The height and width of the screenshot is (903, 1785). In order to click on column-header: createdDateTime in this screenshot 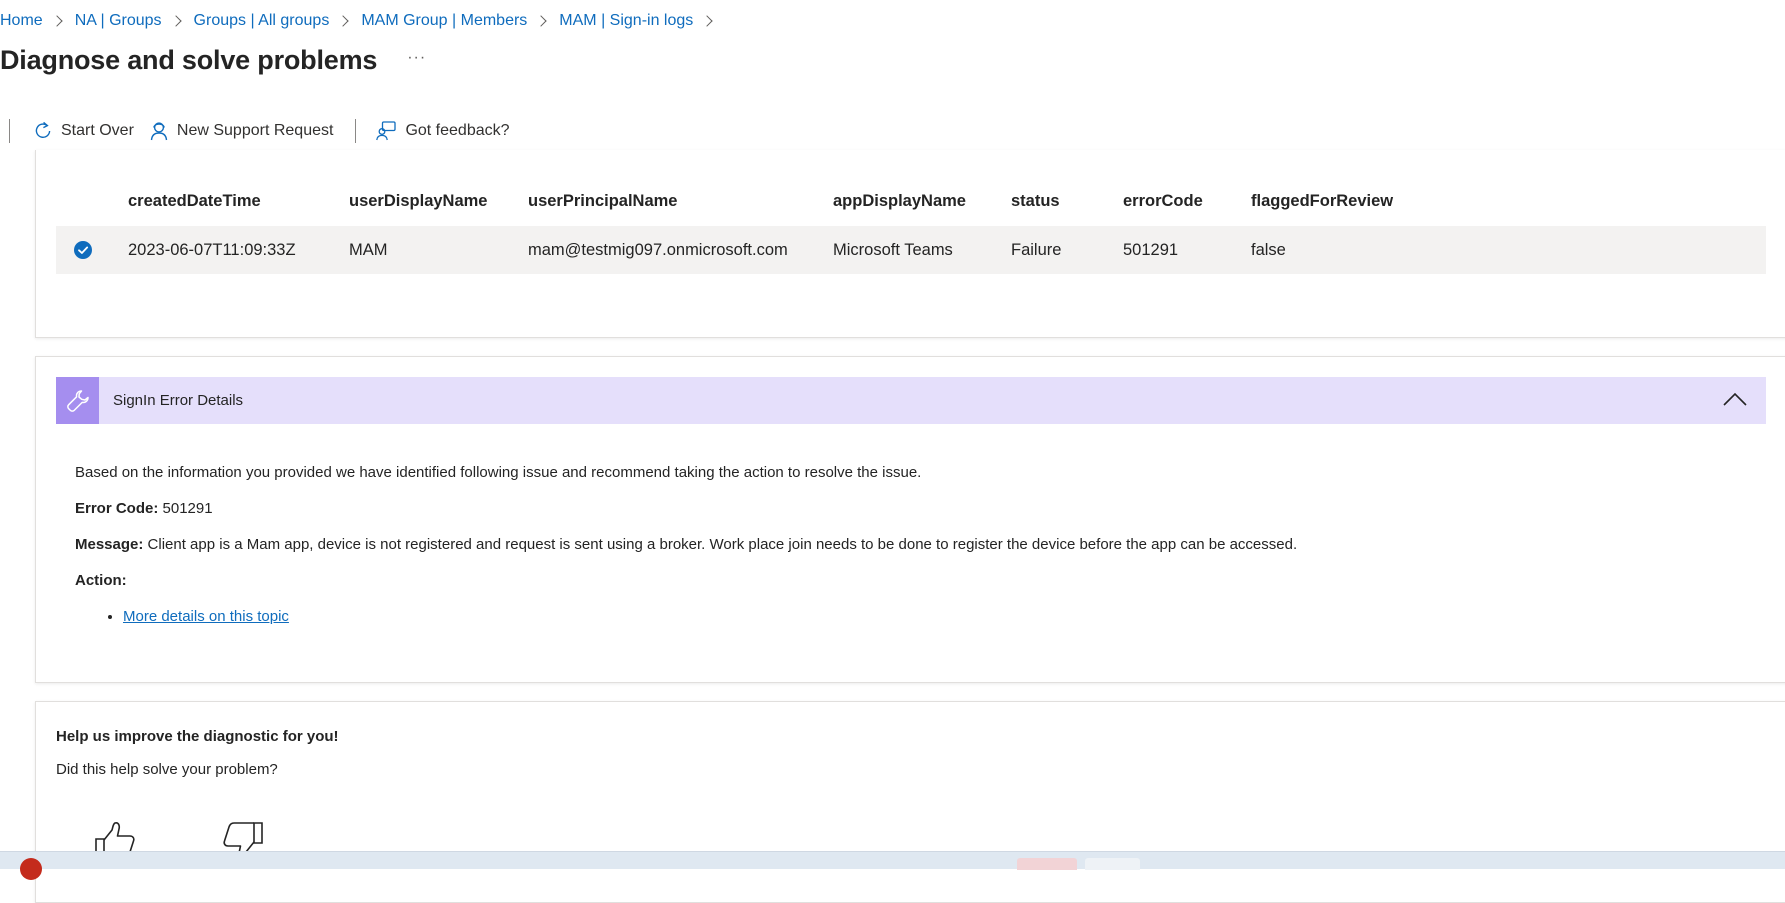, I will do `click(194, 200)`.